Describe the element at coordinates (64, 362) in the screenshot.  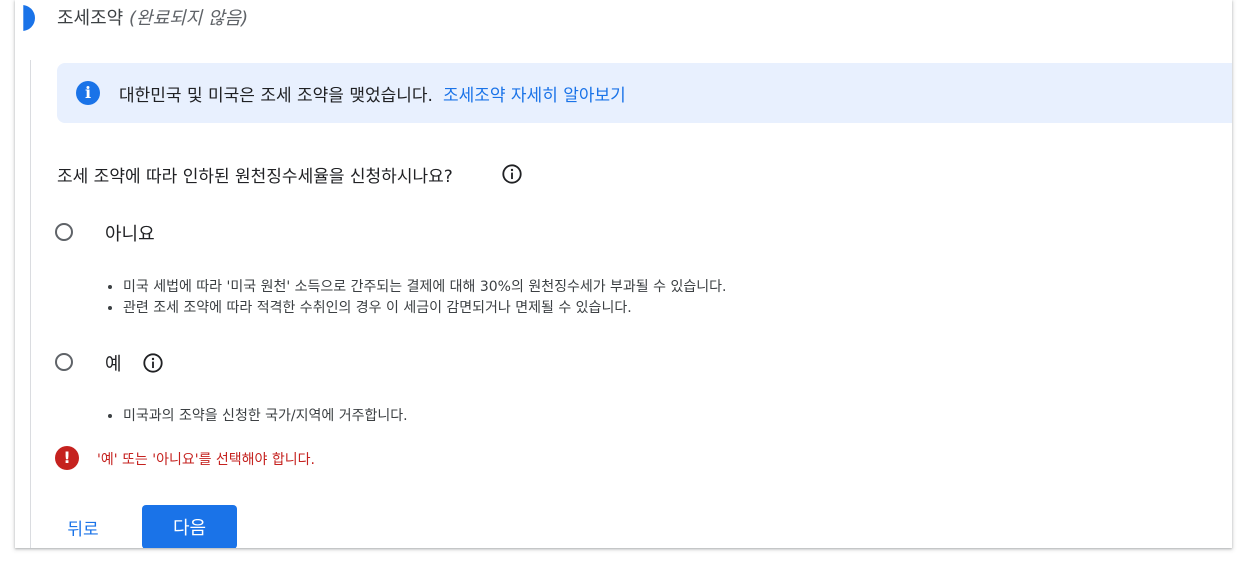
I see `radio-yes` at that location.